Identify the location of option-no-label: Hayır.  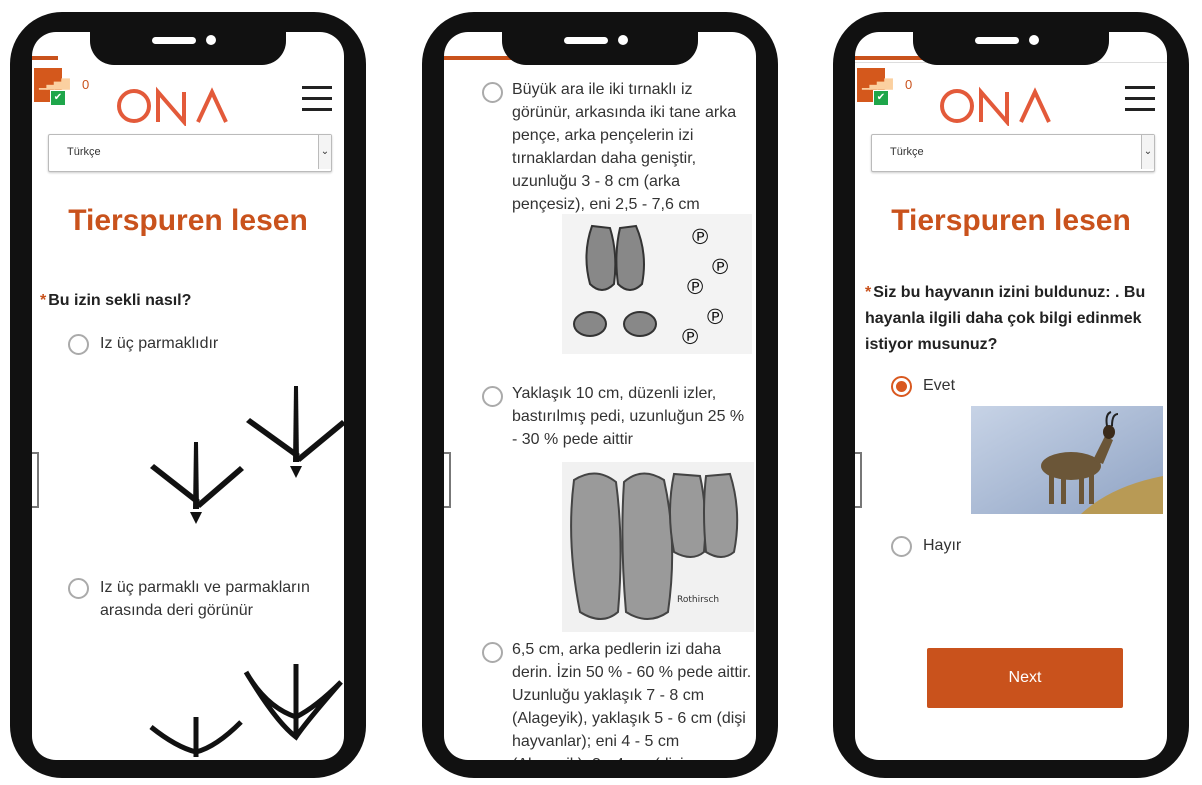
(942, 545).